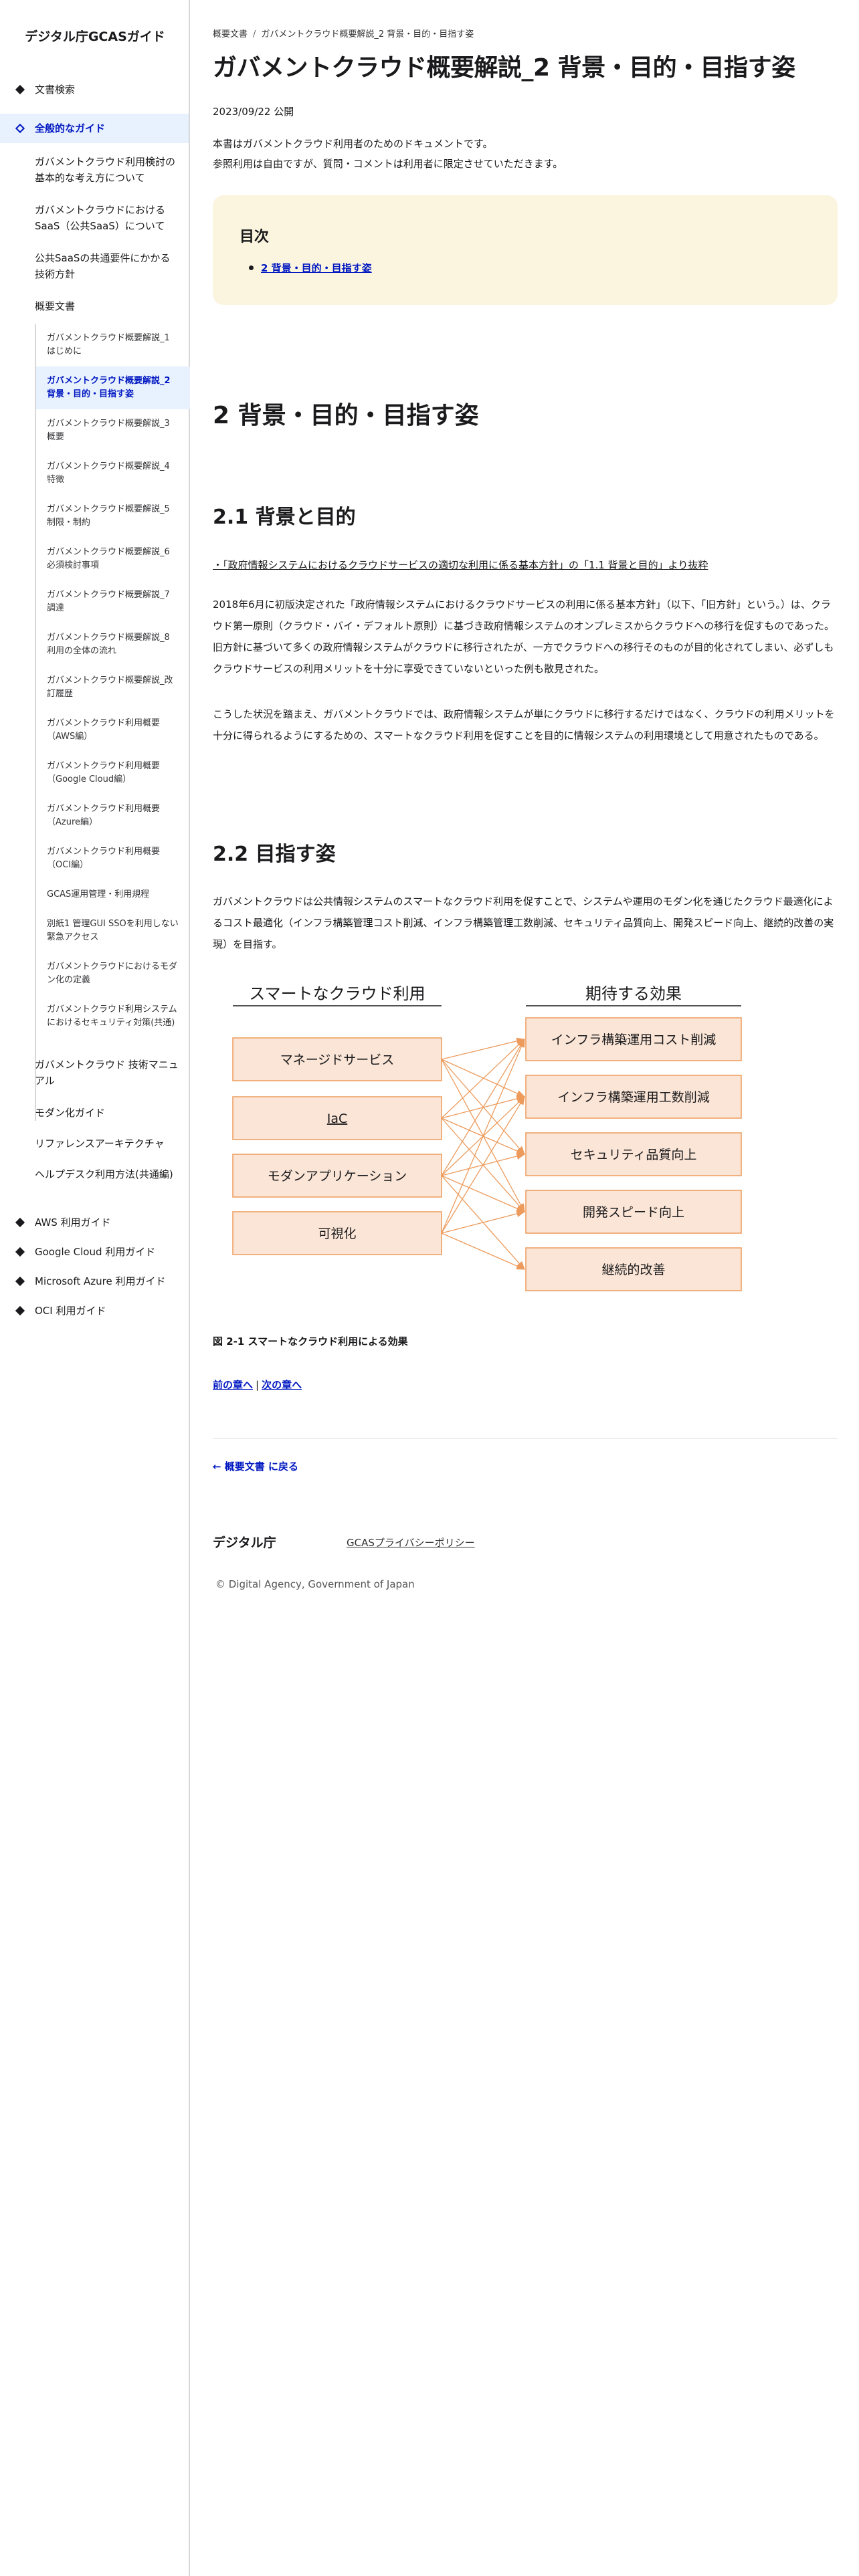 This screenshot has width=859, height=2576. What do you see at coordinates (274, 854) in the screenshot?
I see `subsection-heading-vision: 2.2 目指す姿` at bounding box center [274, 854].